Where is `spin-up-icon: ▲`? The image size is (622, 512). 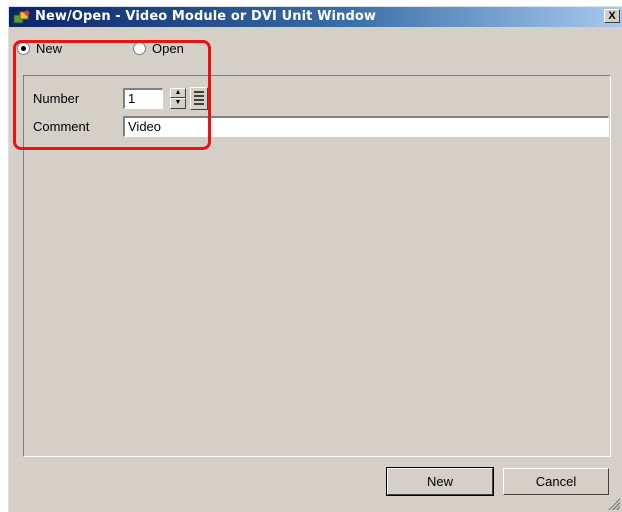
spin-up-icon: ▲ is located at coordinates (178, 93).